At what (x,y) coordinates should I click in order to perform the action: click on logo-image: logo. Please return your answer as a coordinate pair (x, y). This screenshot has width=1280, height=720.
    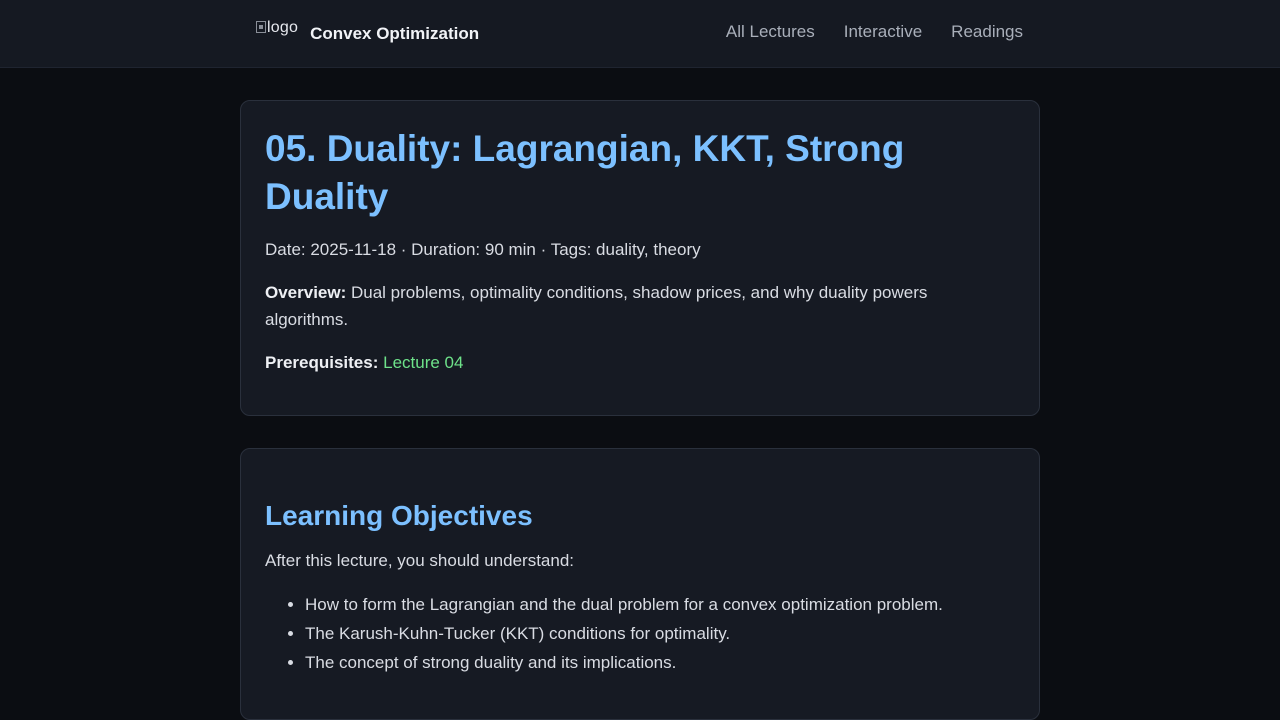
    Looking at the image, I should click on (277, 33).